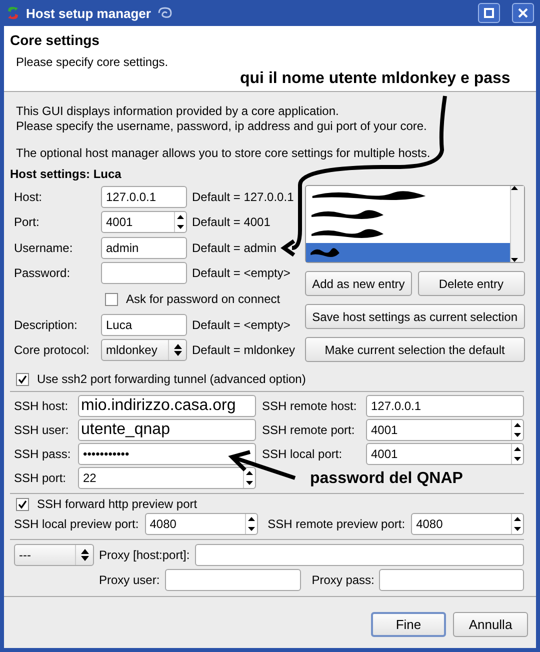 The height and width of the screenshot is (652, 540). I want to click on default-text: Default = 127.0.0.1, so click(243, 197).